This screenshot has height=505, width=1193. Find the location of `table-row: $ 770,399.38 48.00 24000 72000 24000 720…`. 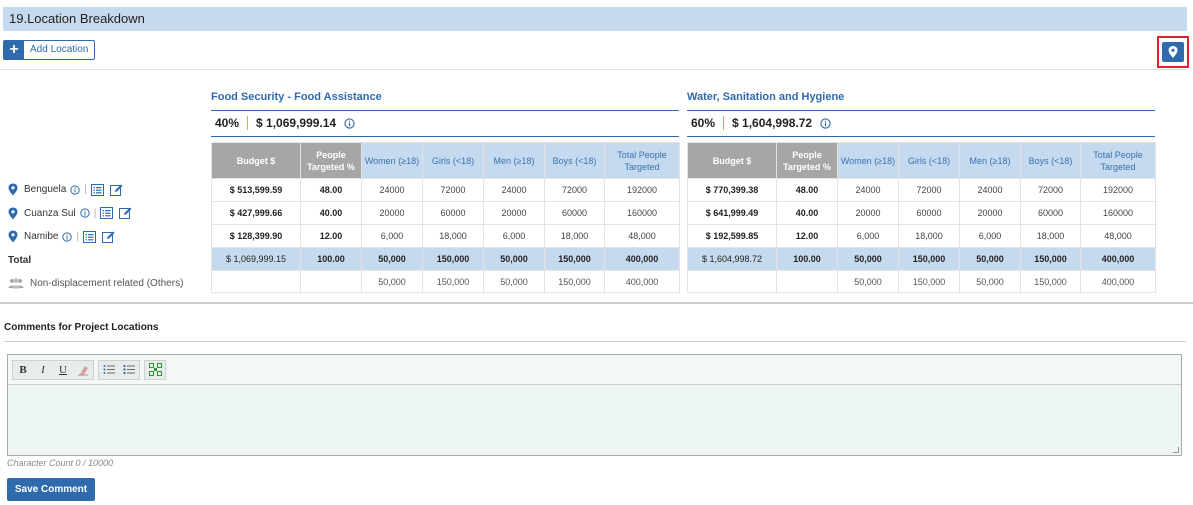

table-row: $ 770,399.38 48.00 24000 72000 24000 720… is located at coordinates (921, 190).